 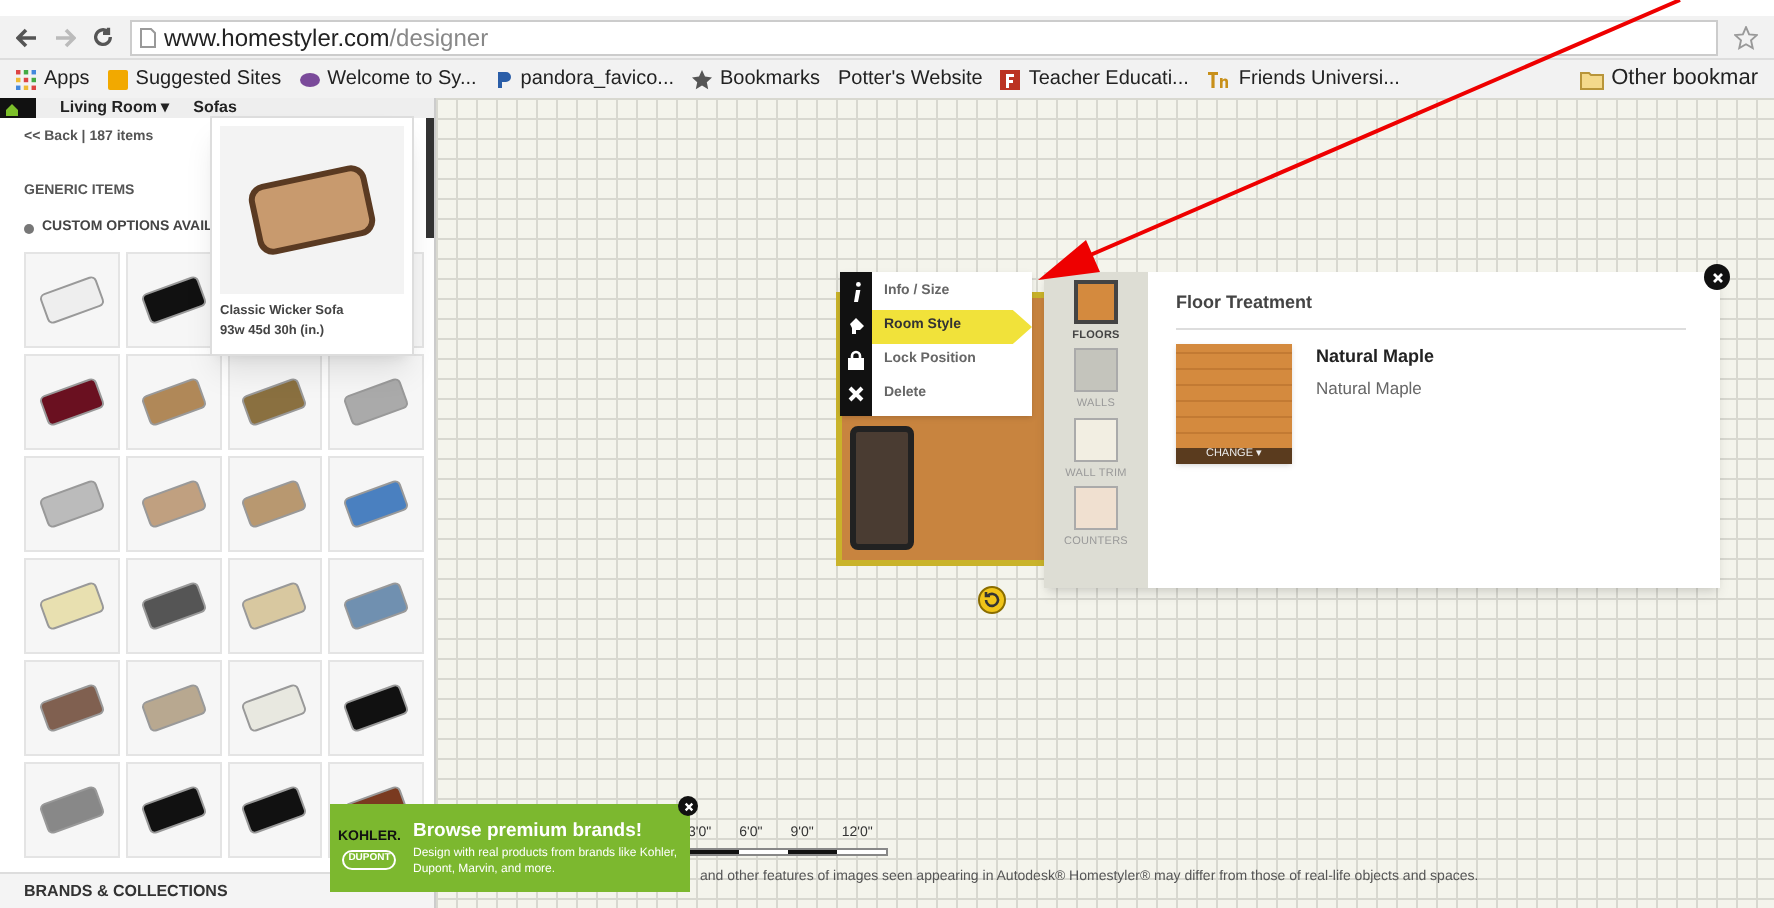 What do you see at coordinates (1375, 356) in the screenshot?
I see `material-name: Natural Maple` at bounding box center [1375, 356].